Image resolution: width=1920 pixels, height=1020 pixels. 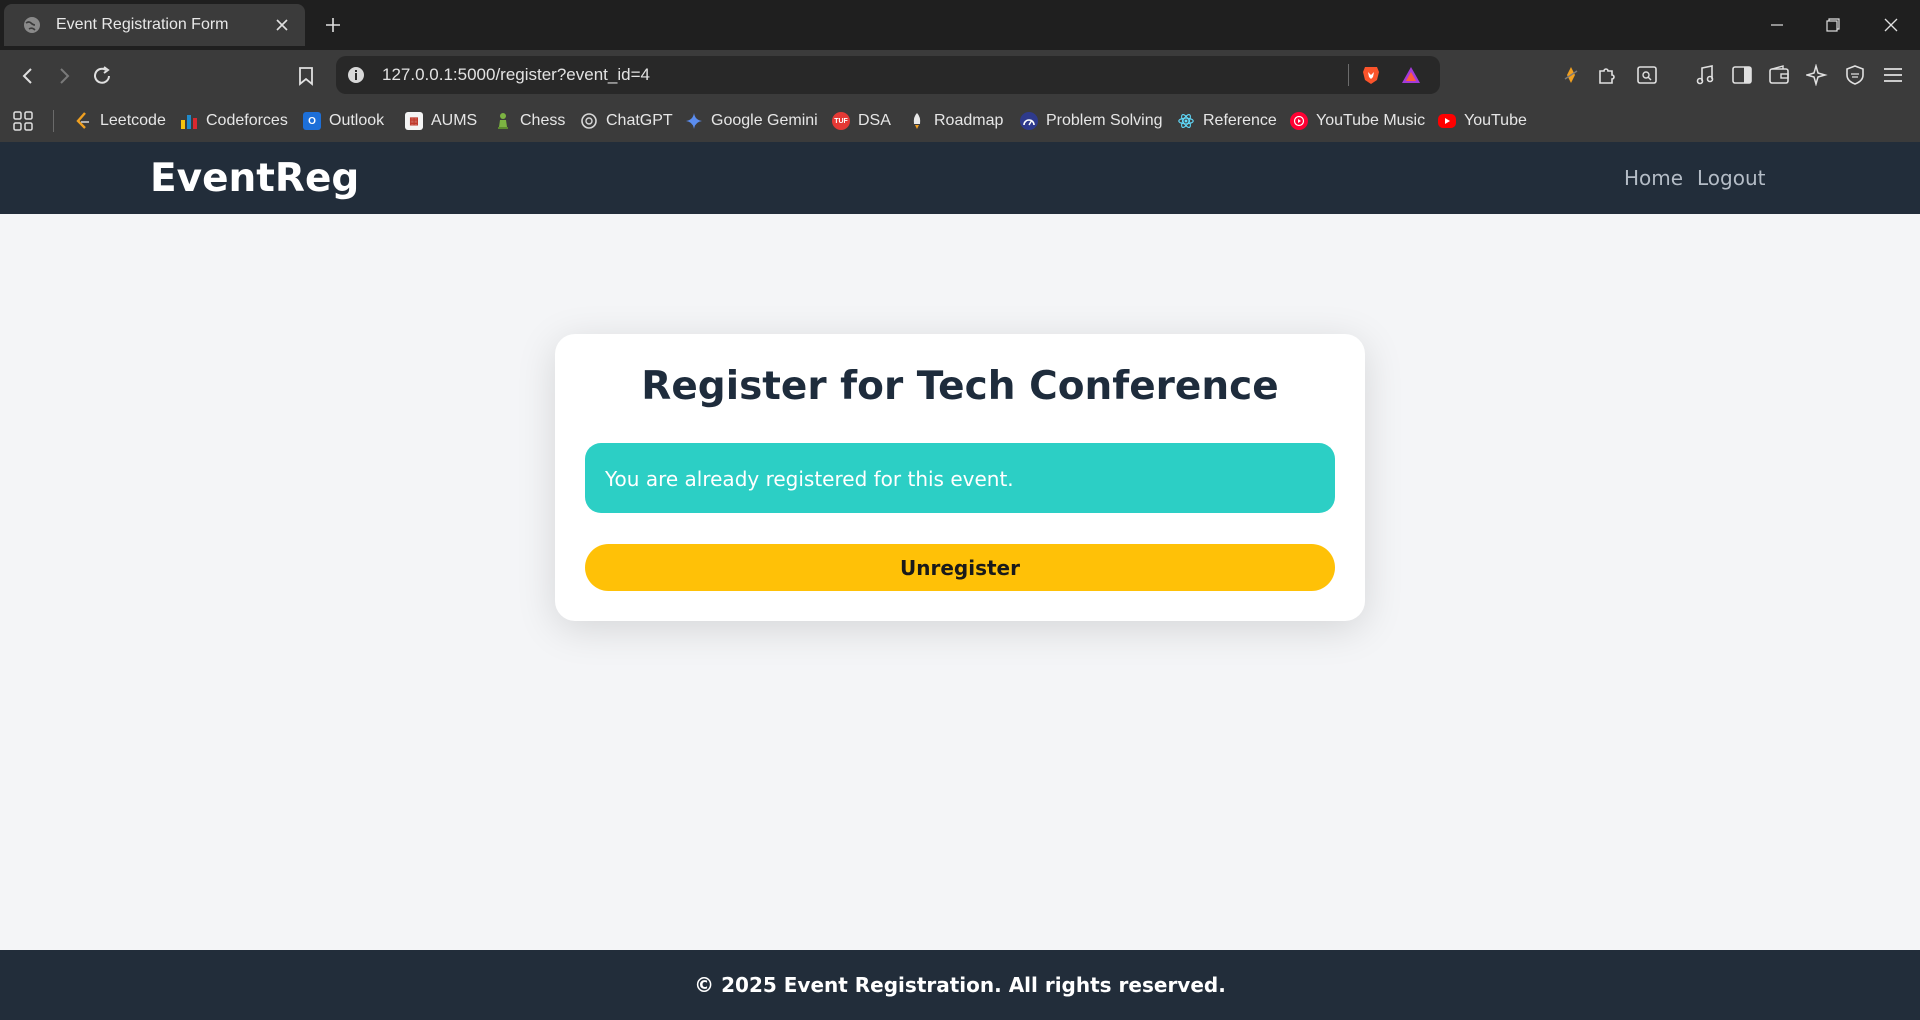 I want to click on wallet-icon, so click(x=1779, y=75).